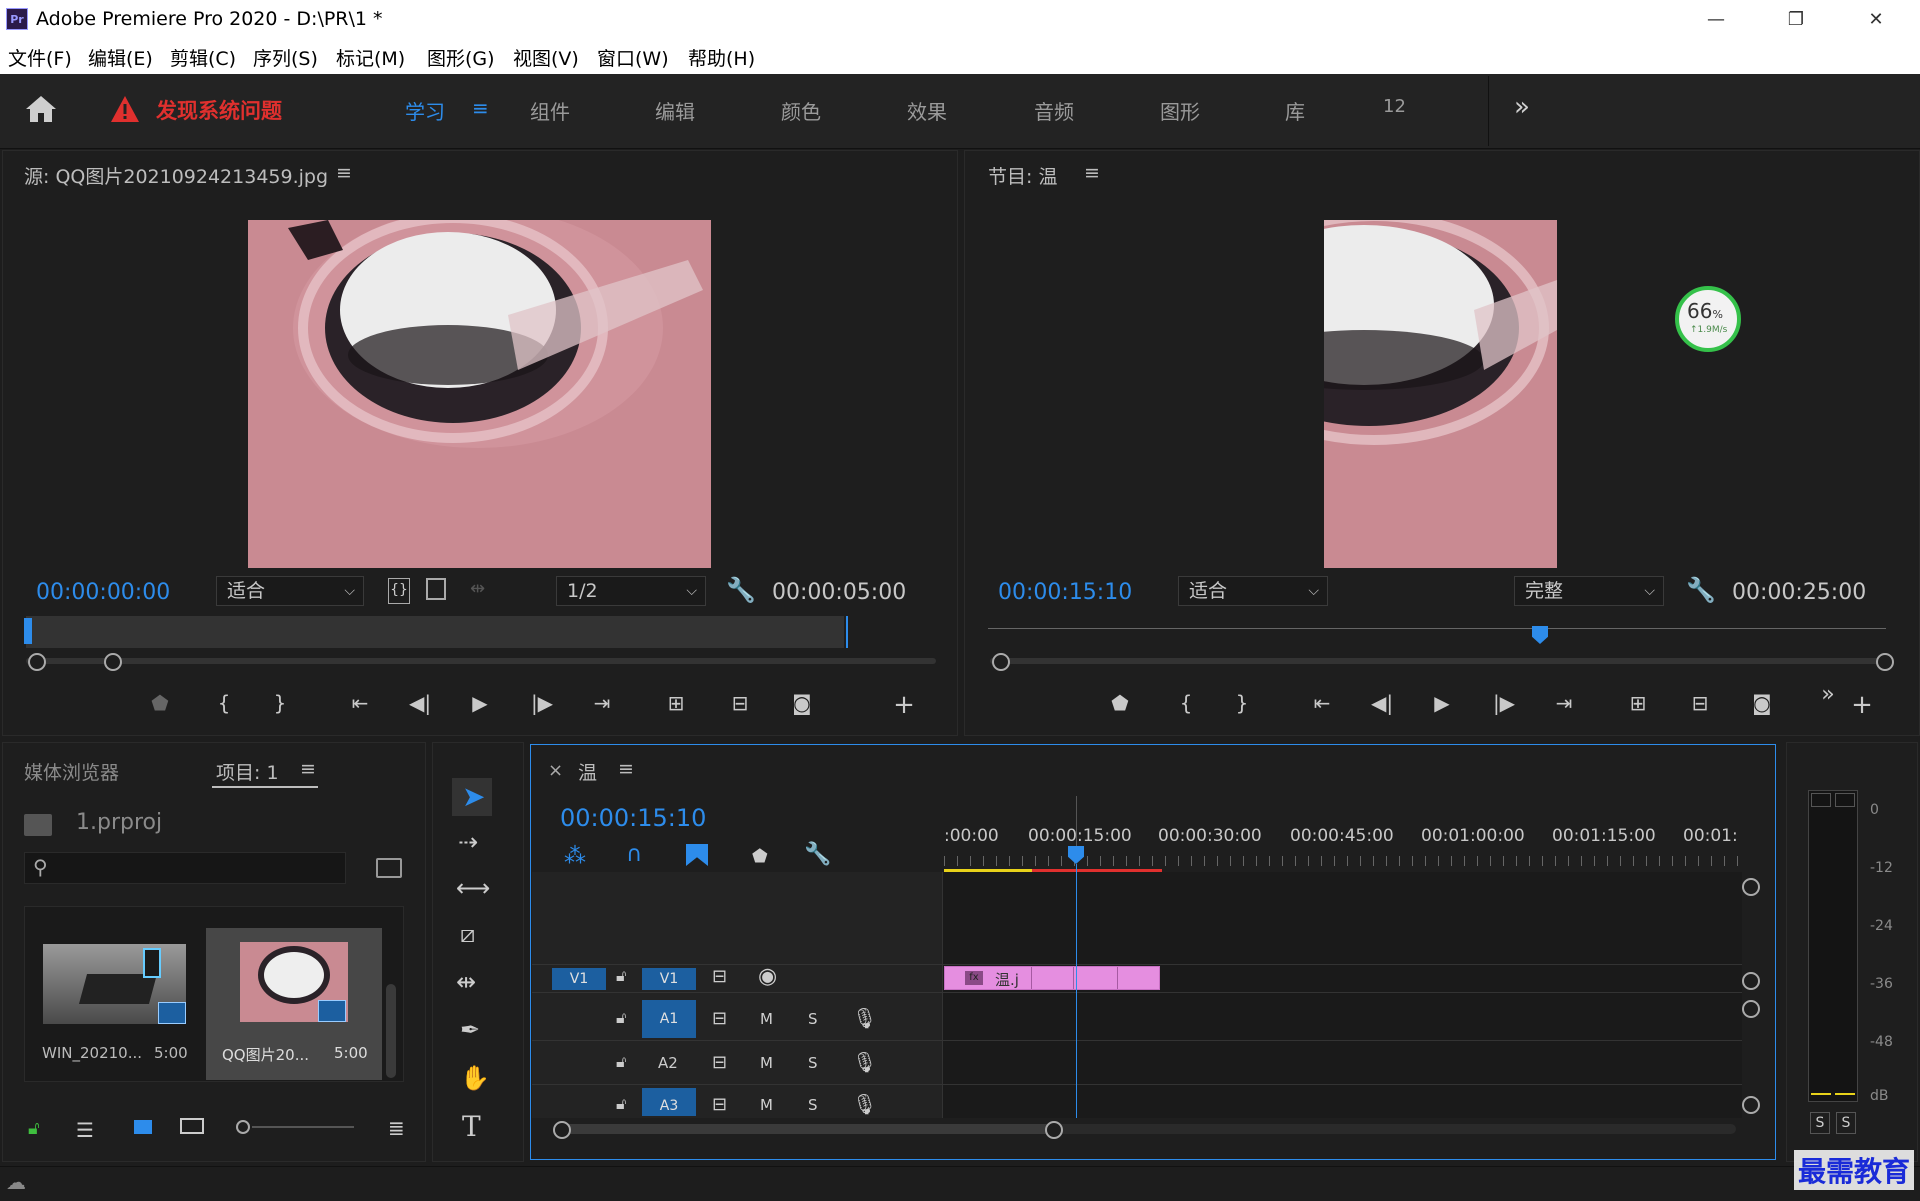  I want to click on timeline-add-marker-icon: ⬟, so click(760, 856).